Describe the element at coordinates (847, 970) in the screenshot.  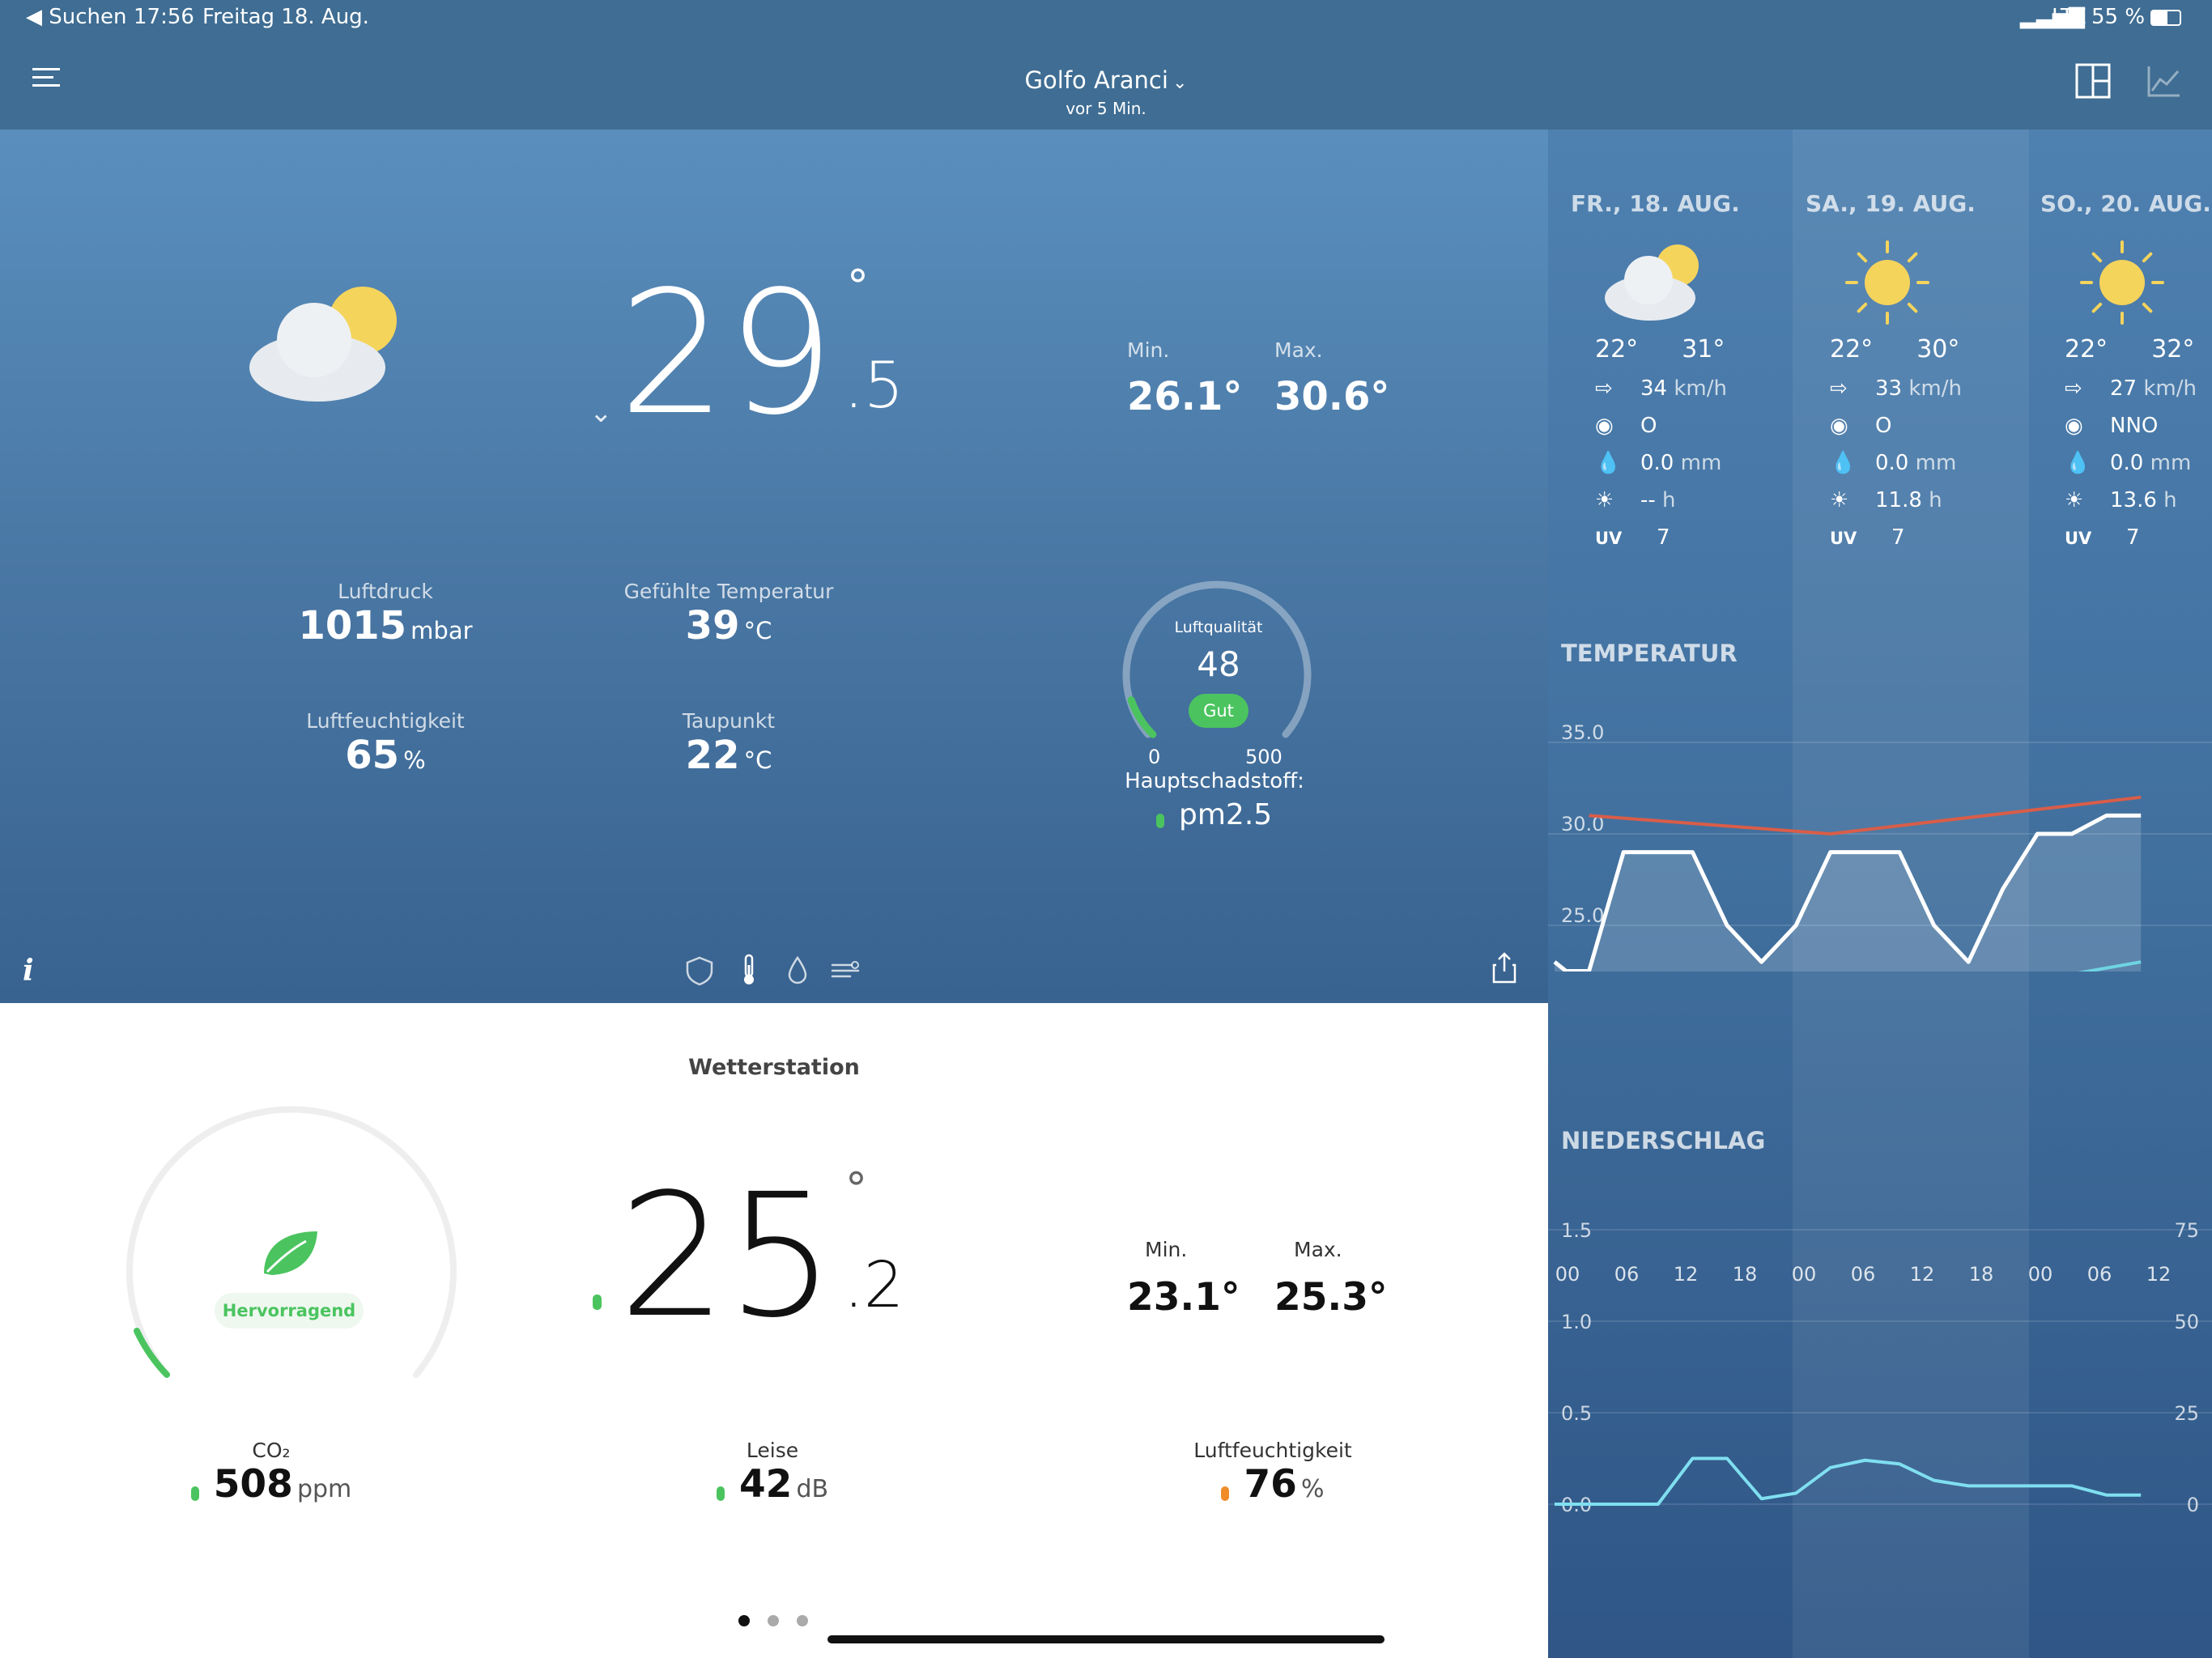
I see `wind-icon` at that location.